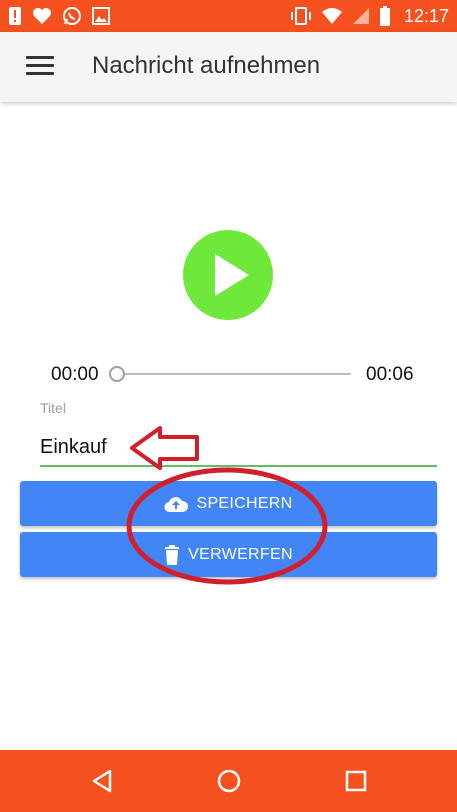 The width and height of the screenshot is (457, 812). Describe the element at coordinates (234, 374) in the screenshot. I see `seek-bar` at that location.